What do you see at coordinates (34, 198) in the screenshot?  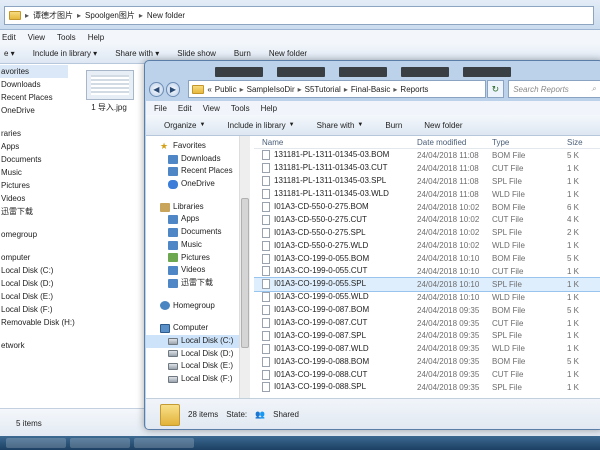 I see `back-nav-videos: Videos` at bounding box center [34, 198].